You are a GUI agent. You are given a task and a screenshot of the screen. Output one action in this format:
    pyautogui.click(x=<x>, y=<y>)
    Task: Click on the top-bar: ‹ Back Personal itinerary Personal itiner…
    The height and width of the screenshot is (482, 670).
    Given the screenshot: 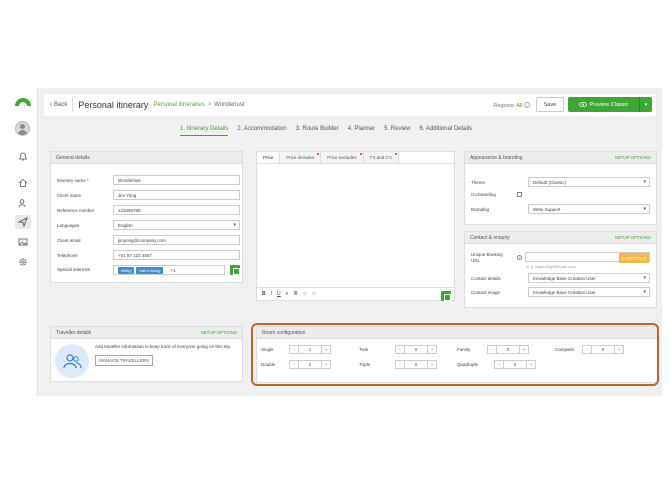 What is the action you would take?
    pyautogui.click(x=350, y=105)
    